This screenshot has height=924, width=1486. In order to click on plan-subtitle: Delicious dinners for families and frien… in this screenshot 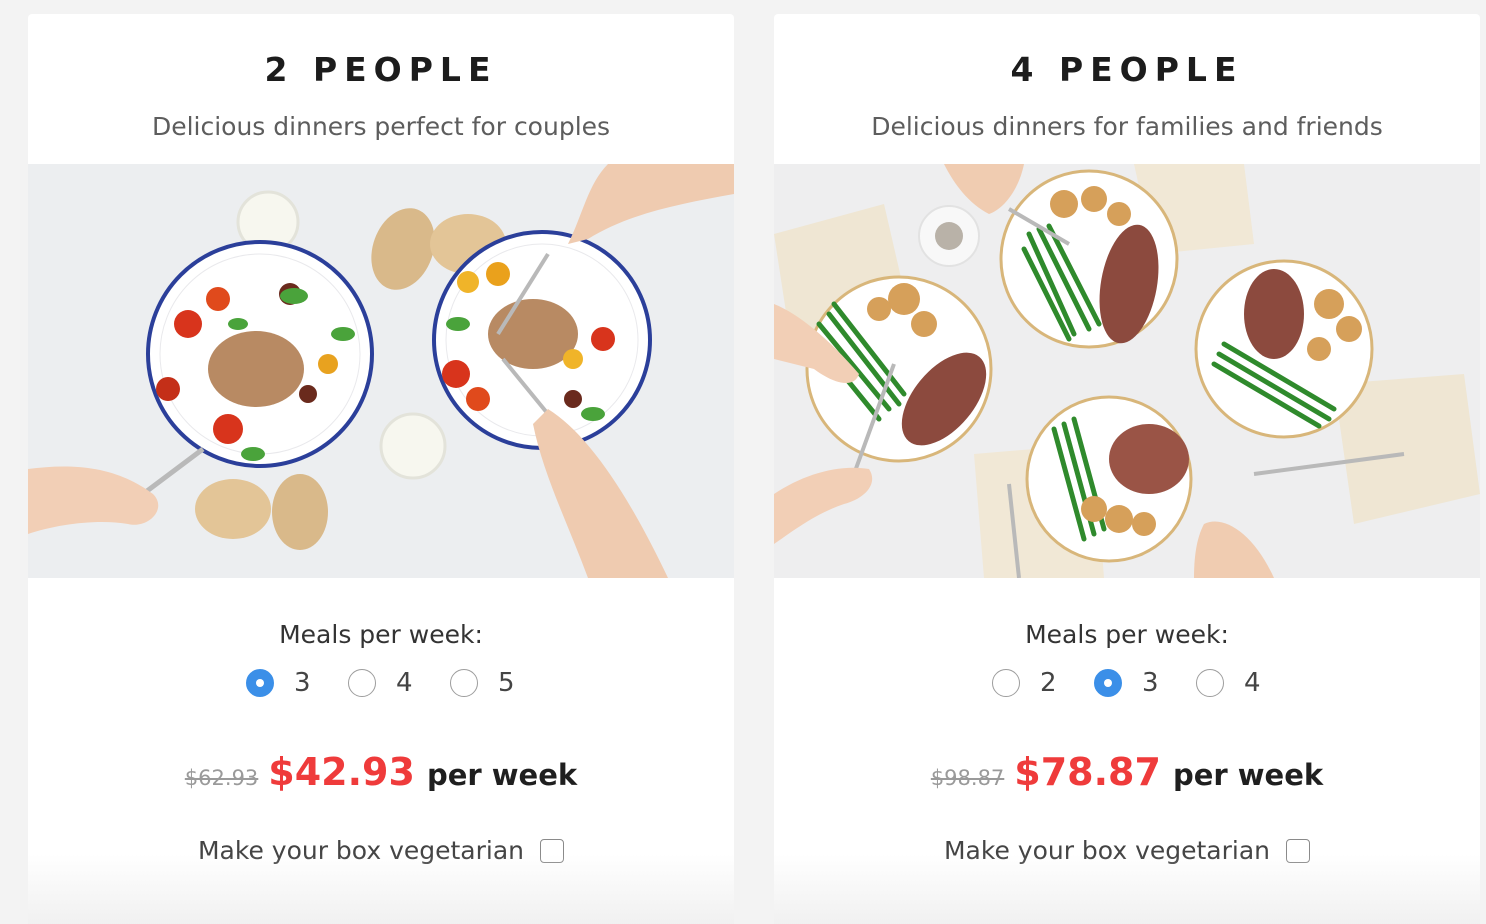, I will do `click(1127, 126)`.